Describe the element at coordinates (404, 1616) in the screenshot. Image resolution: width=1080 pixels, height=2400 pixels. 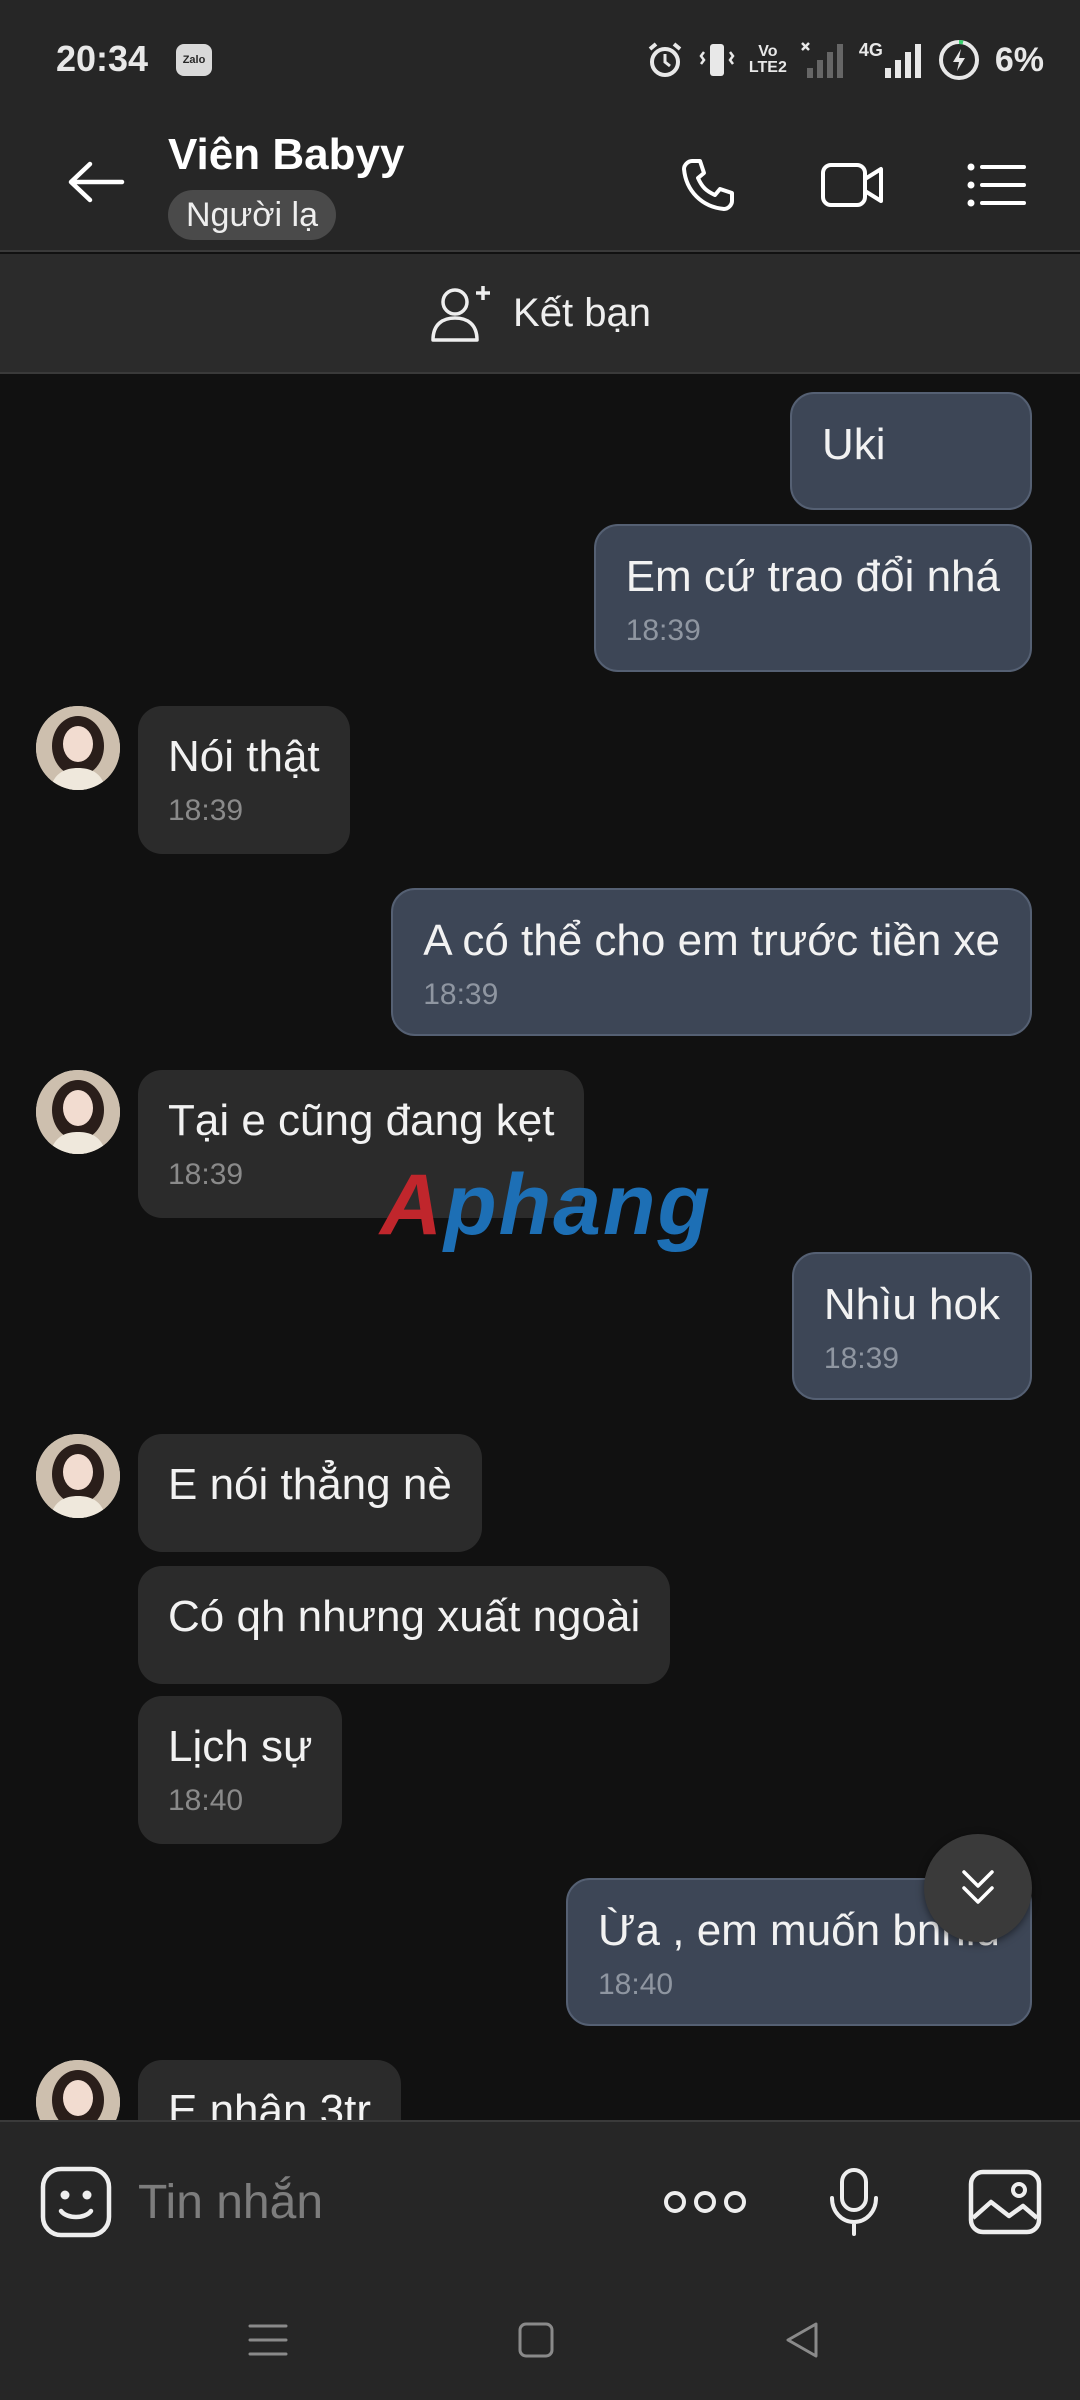
I see `message-text: Có qh nhưng xuất ngoài` at that location.